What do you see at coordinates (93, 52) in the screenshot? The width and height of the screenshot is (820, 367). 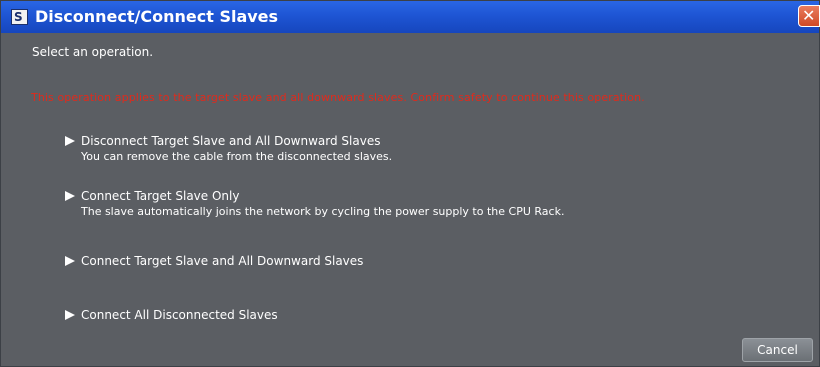 I see `prompt-text: Select an operation.` at bounding box center [93, 52].